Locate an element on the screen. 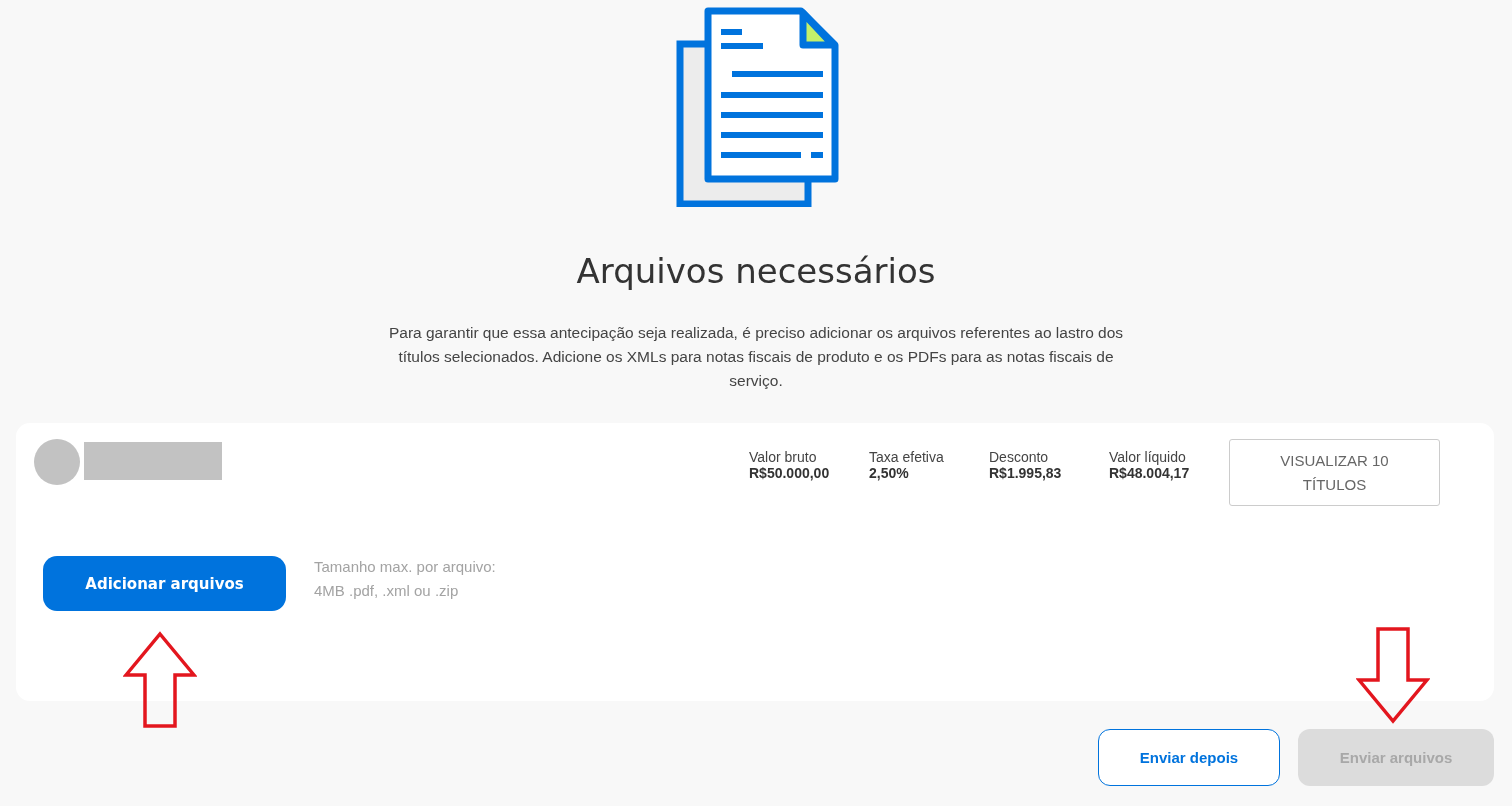 The height and width of the screenshot is (806, 1512). summary-value: R$48.004,17 is located at coordinates (1150, 473).